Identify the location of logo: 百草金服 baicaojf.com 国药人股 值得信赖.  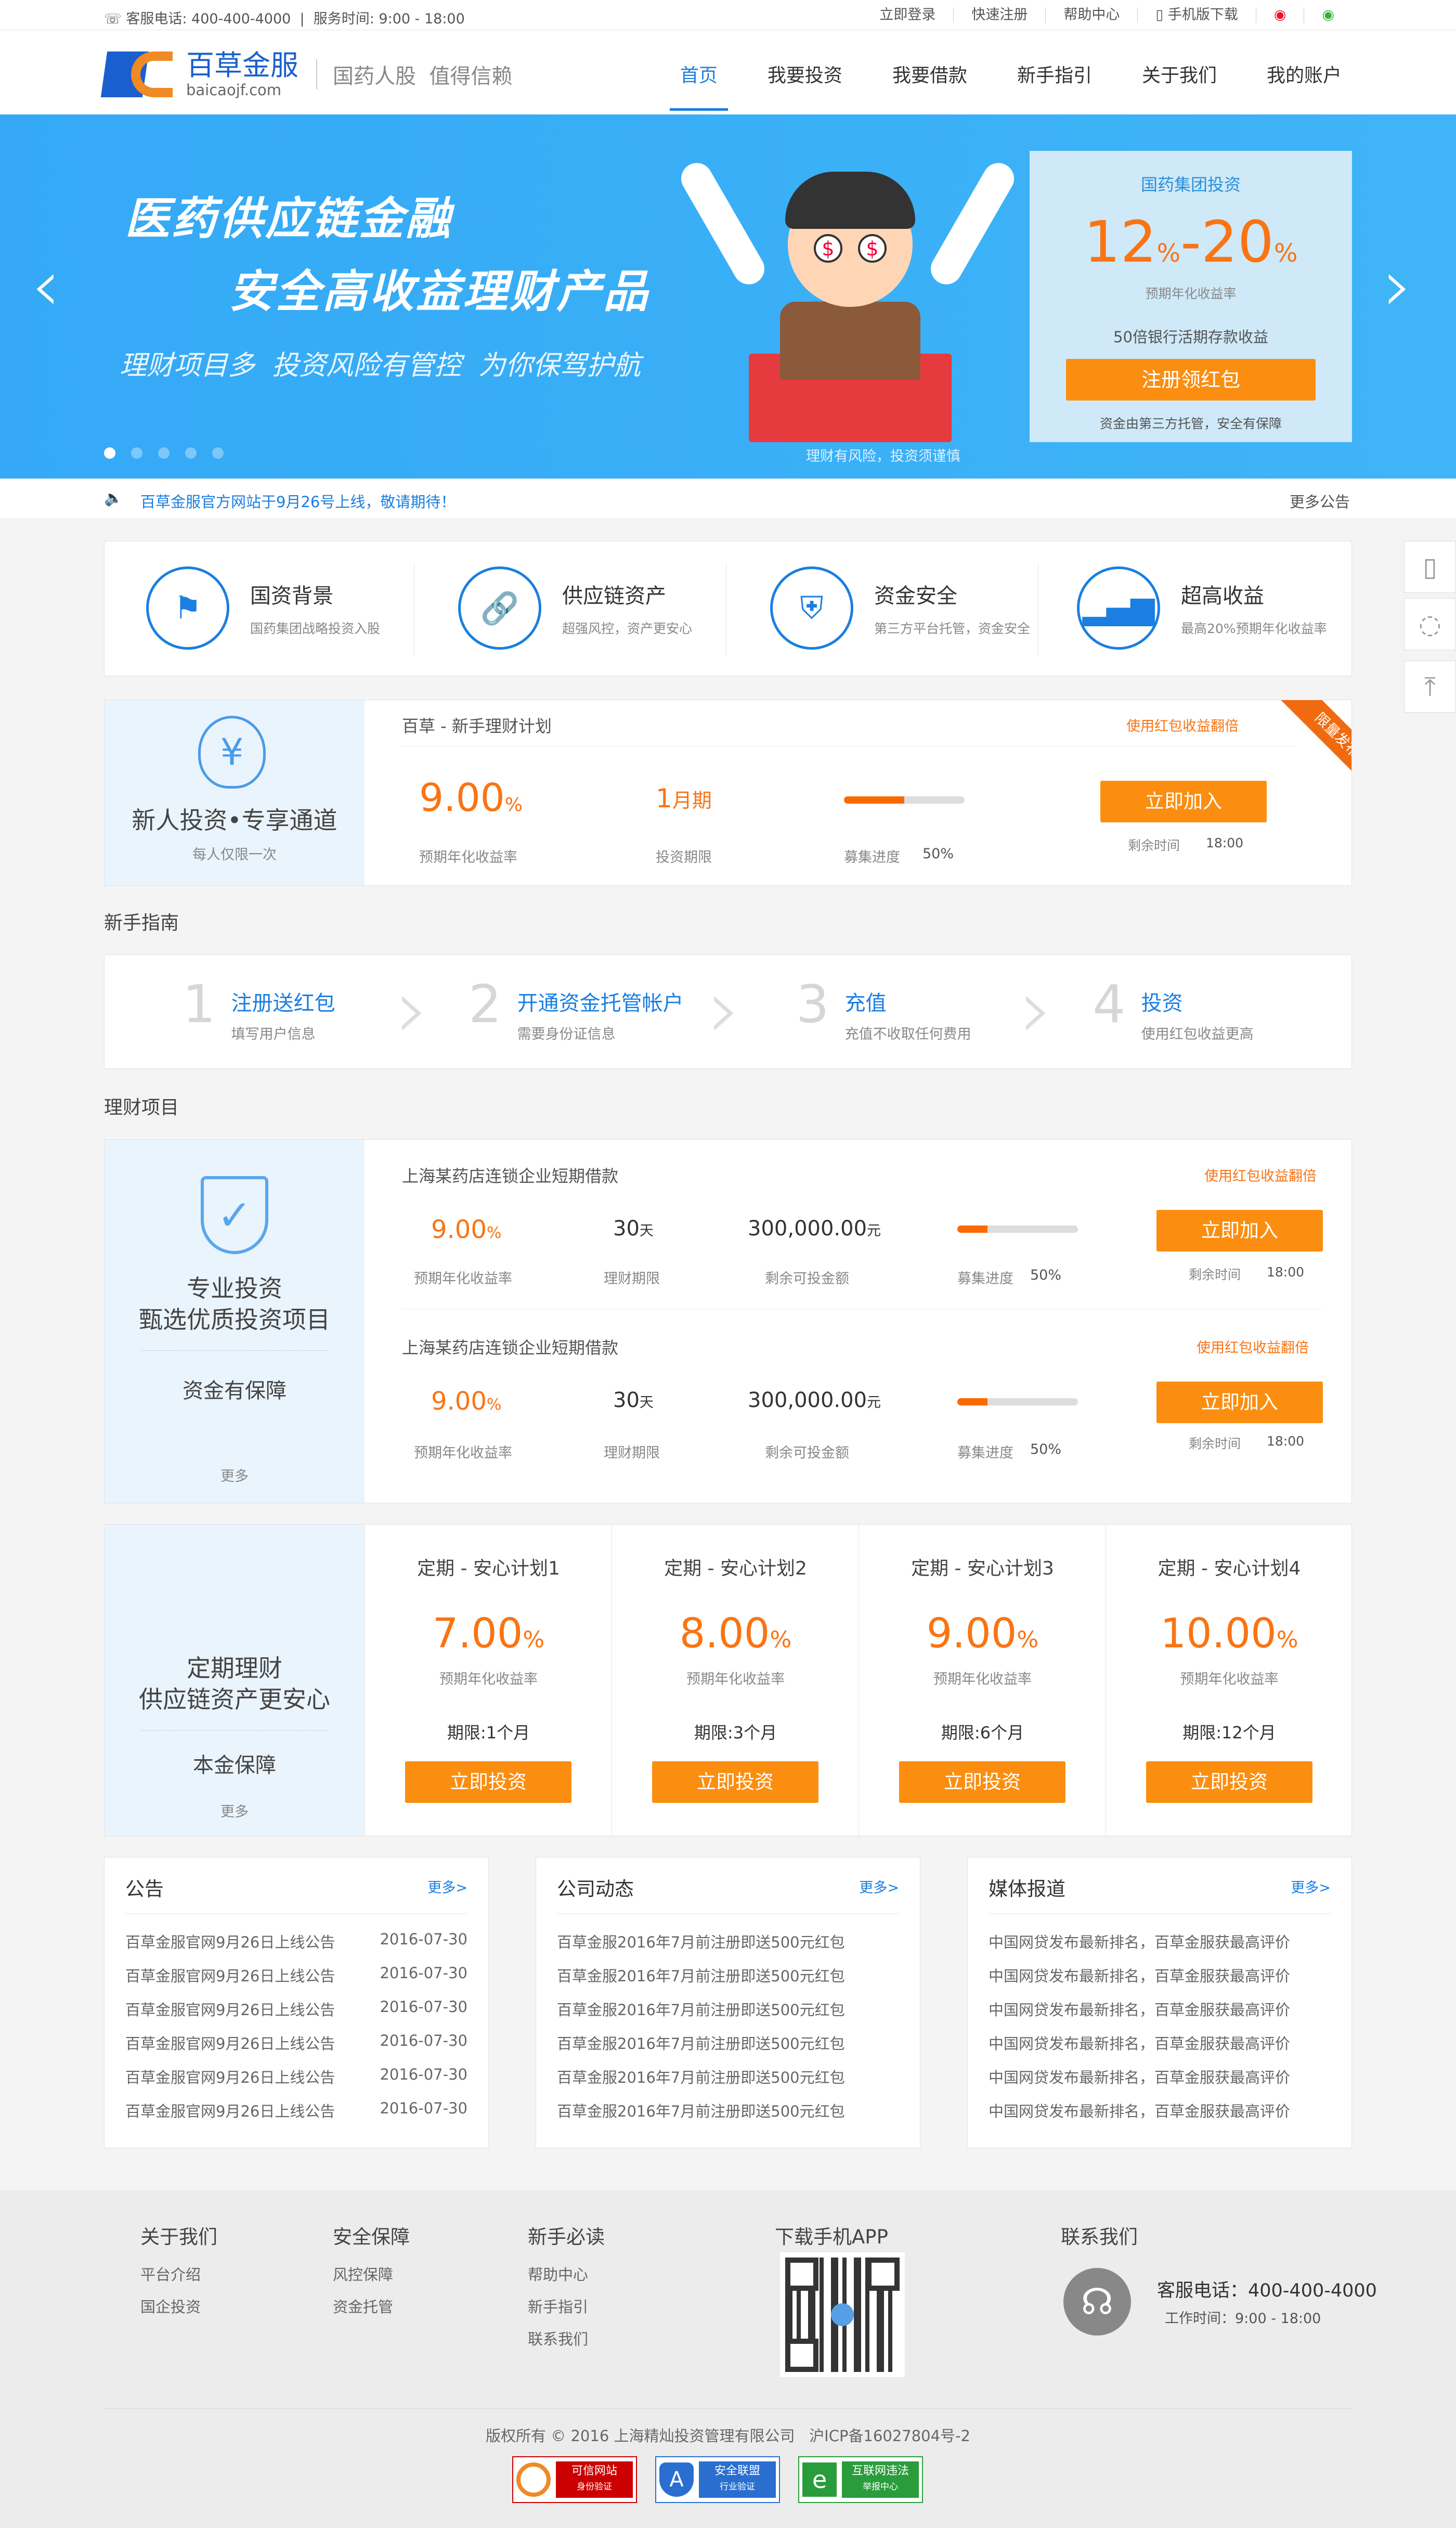
(306, 74).